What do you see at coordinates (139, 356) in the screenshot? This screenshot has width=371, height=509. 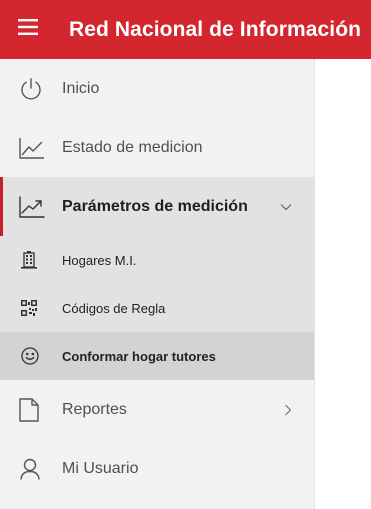 I see `sidebar-subitem-label: Conformar hogar tutores` at bounding box center [139, 356].